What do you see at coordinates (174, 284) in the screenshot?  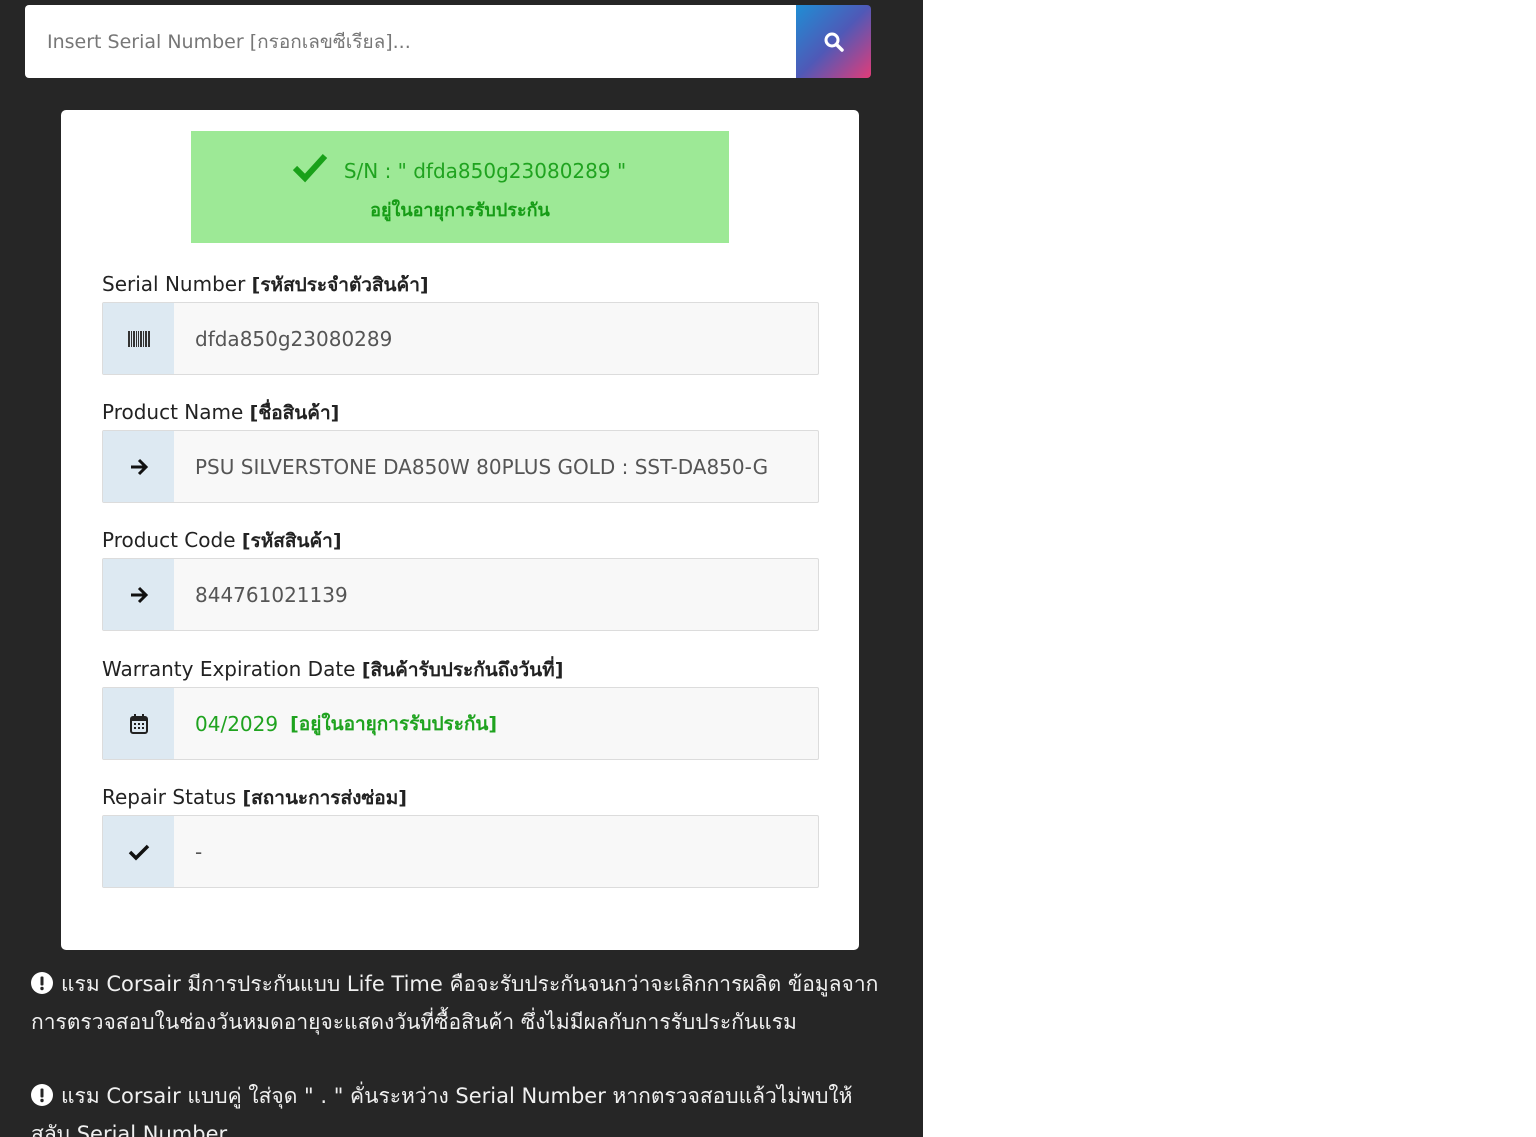 I see `serial-number-label-en: Serial Number` at bounding box center [174, 284].